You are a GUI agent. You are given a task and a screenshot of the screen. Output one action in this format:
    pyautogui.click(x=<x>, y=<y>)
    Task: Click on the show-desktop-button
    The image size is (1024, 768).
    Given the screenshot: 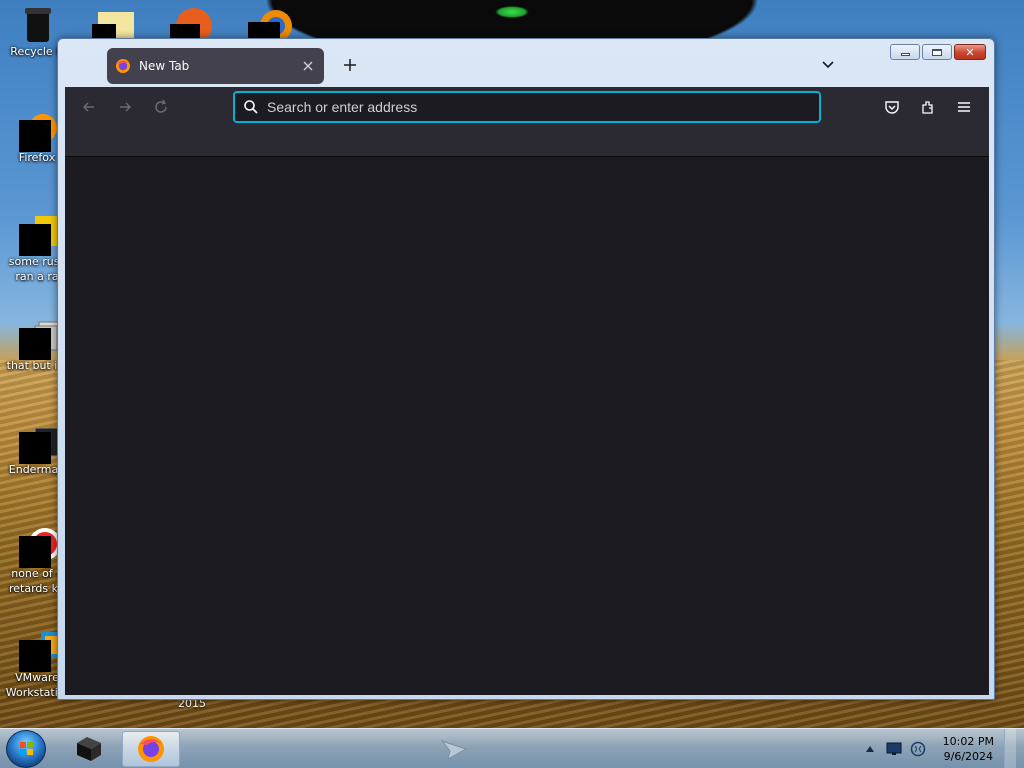 What is the action you would take?
    pyautogui.click(x=1010, y=748)
    